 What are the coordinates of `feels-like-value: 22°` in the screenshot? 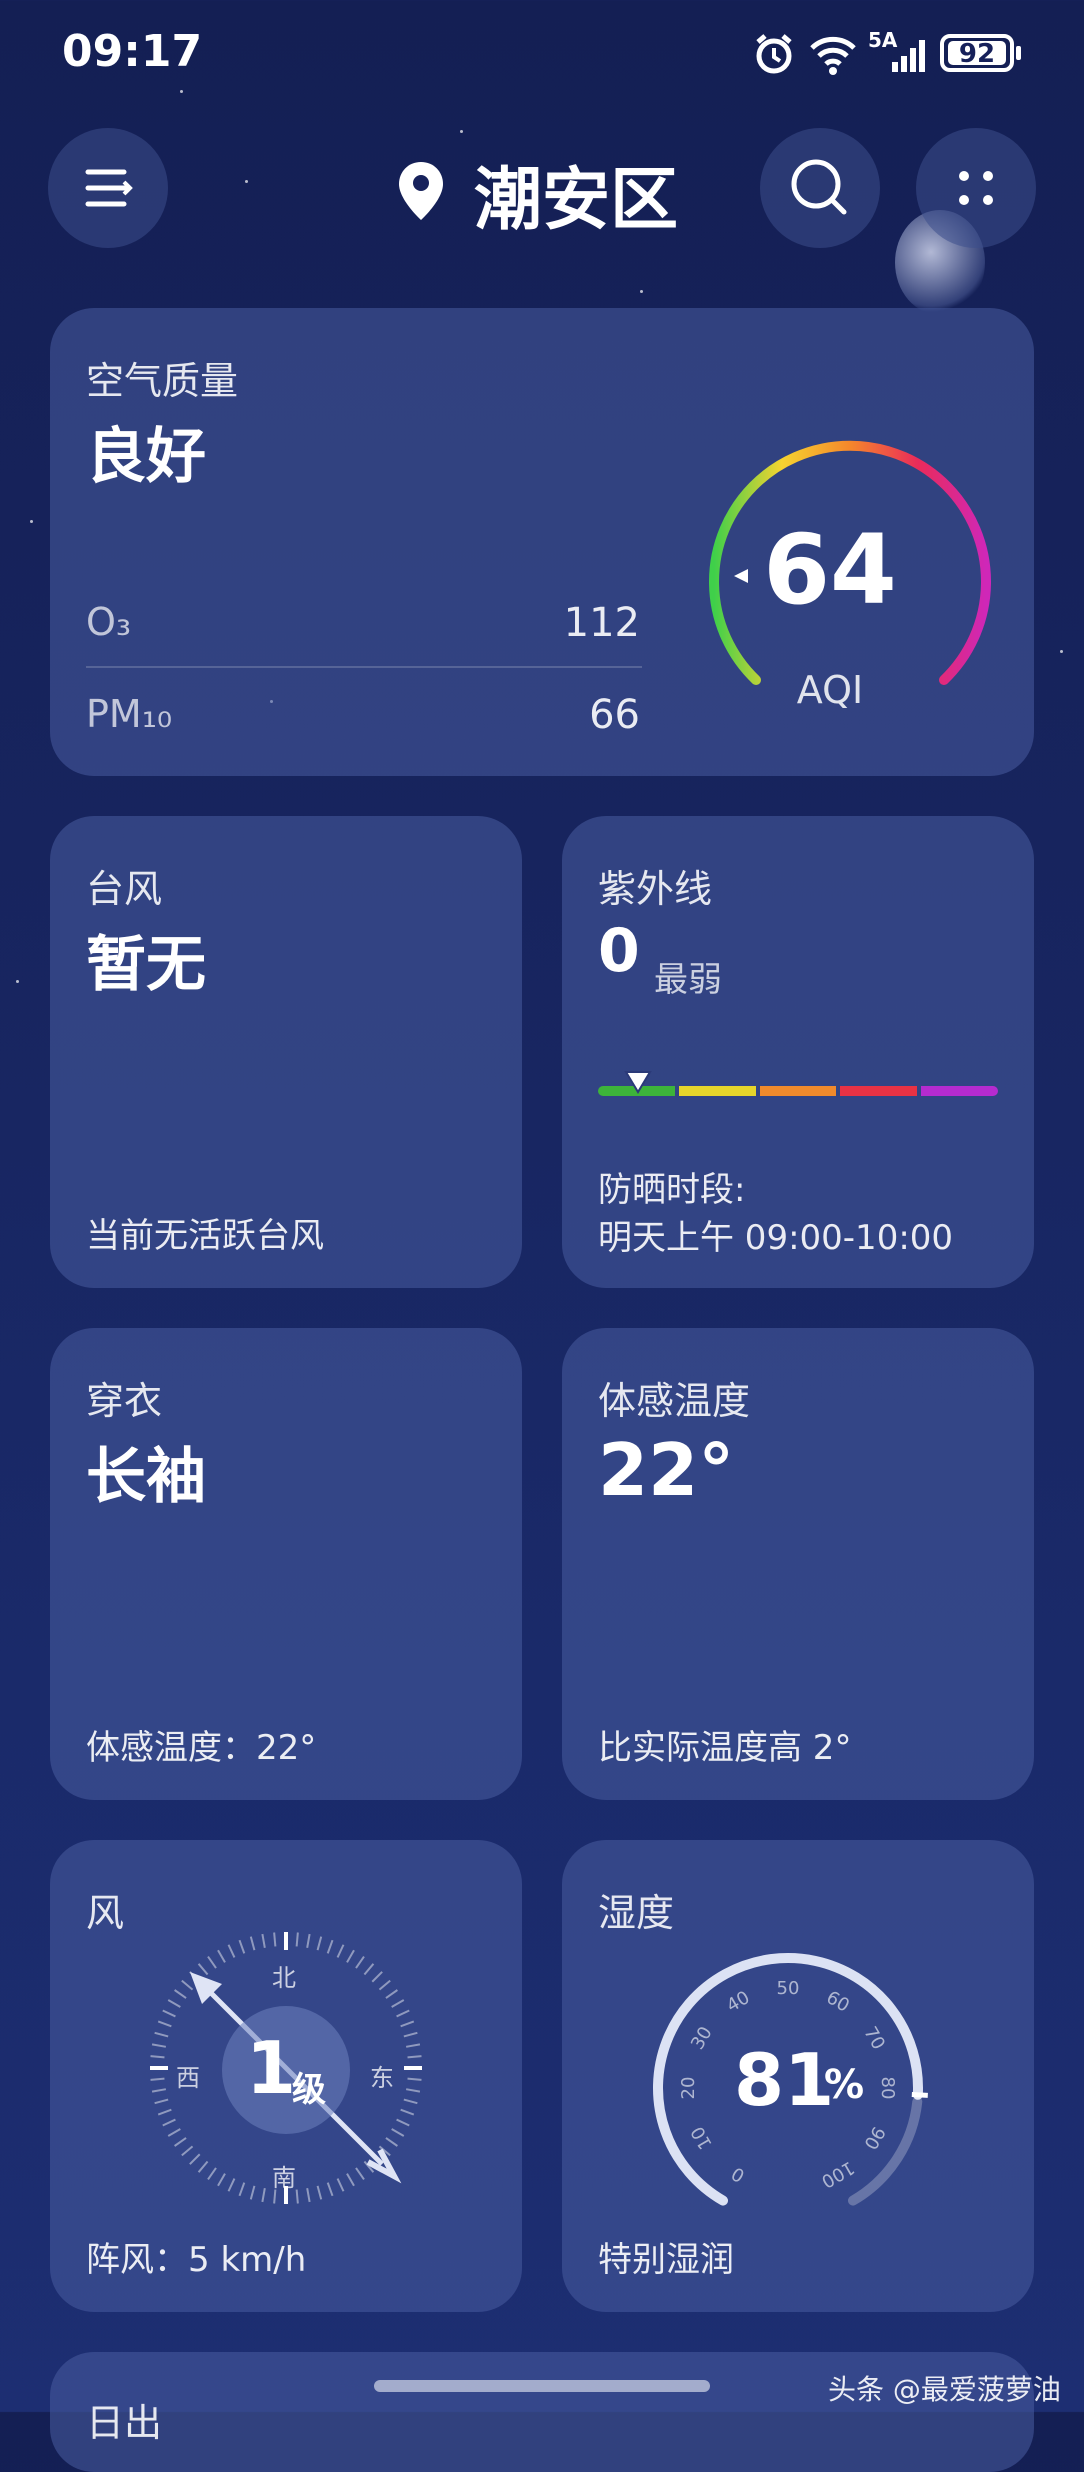 It's located at (666, 1470).